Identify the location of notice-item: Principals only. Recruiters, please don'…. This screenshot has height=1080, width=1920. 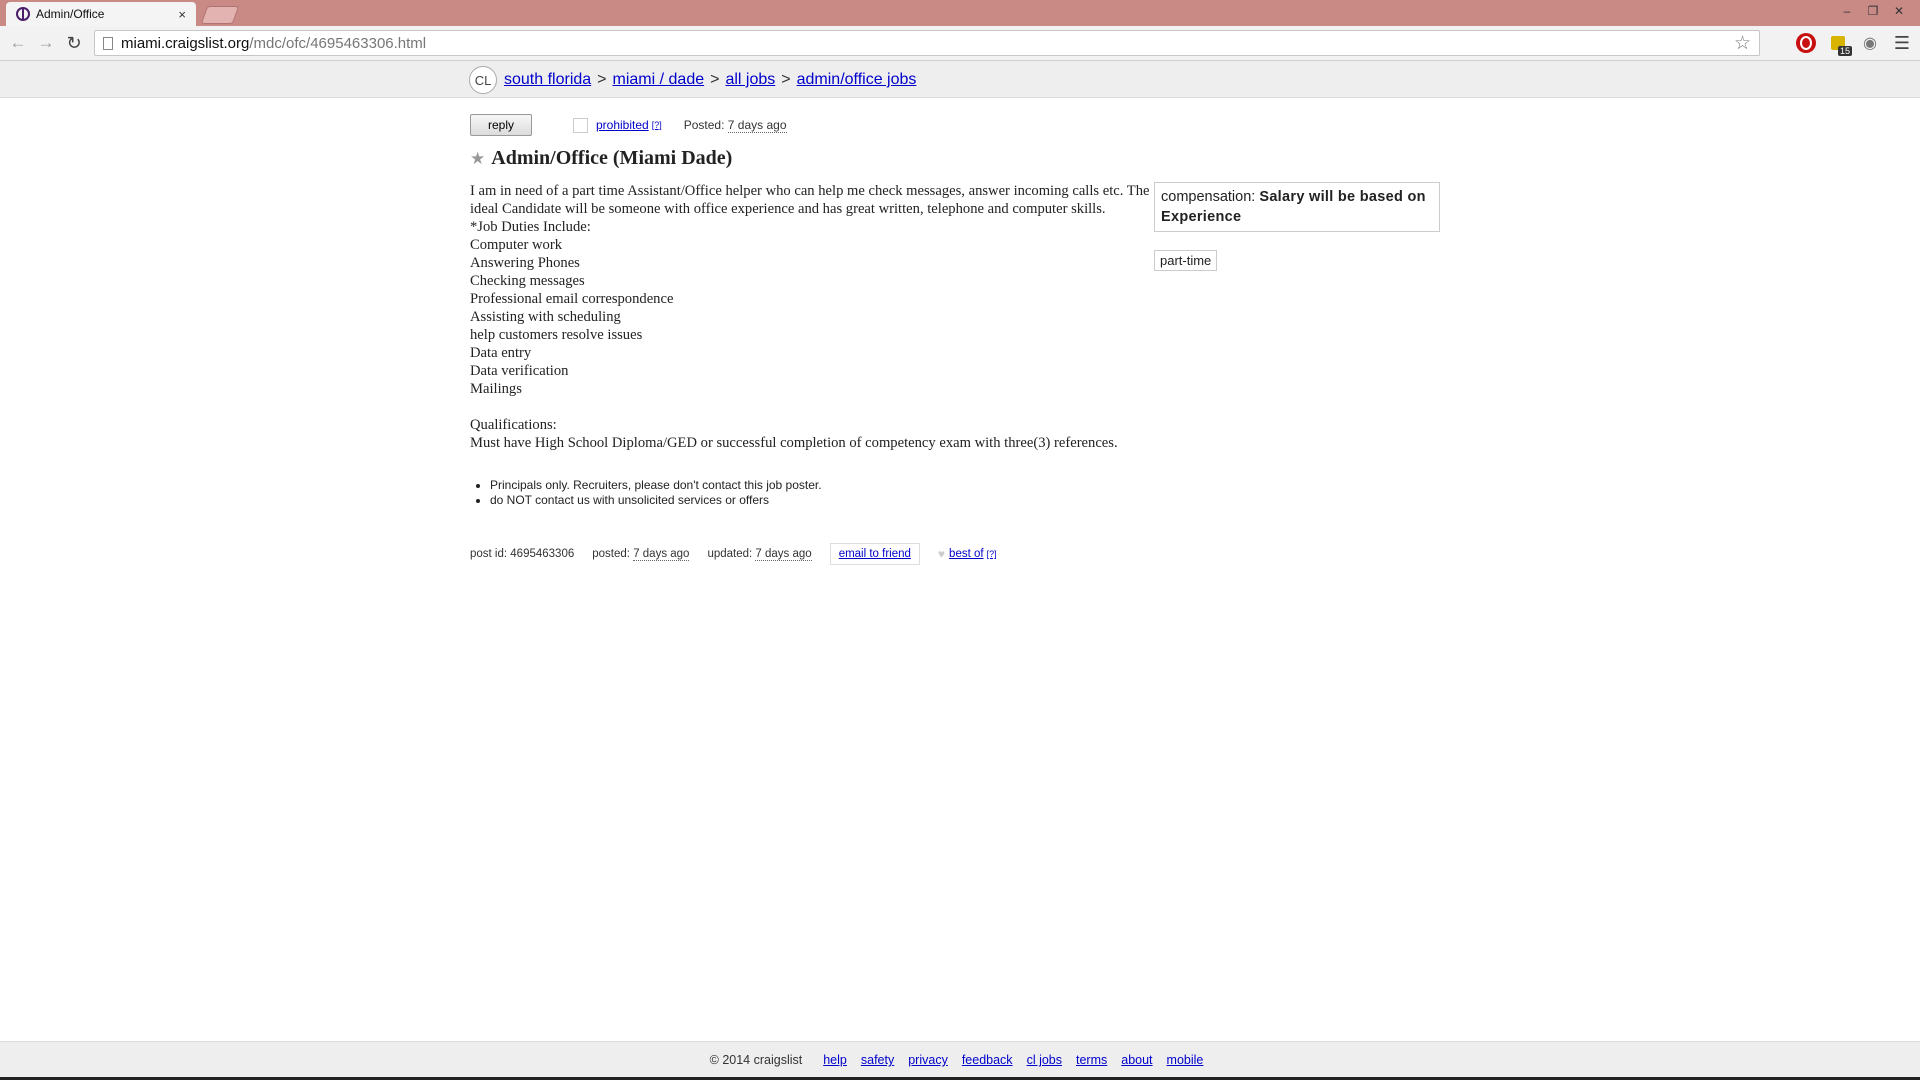
(980, 485).